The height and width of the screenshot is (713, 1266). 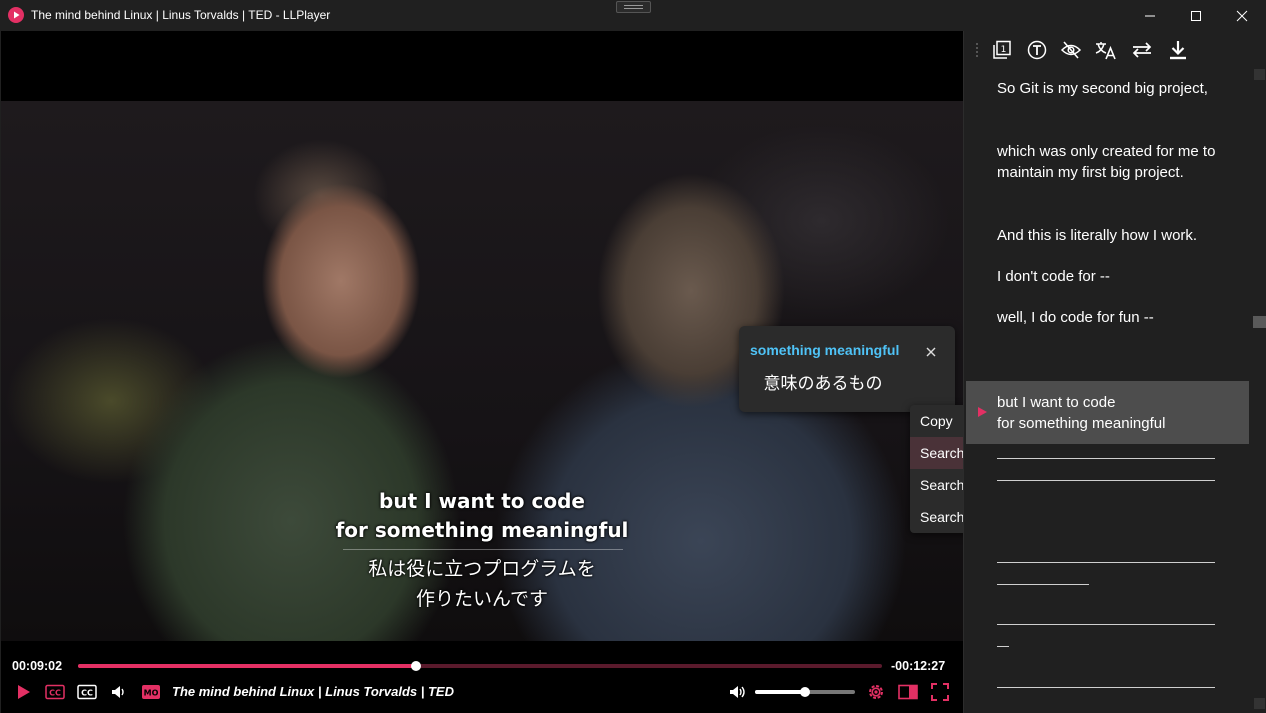 I want to click on fullscreen-icon, so click(x=940, y=692).